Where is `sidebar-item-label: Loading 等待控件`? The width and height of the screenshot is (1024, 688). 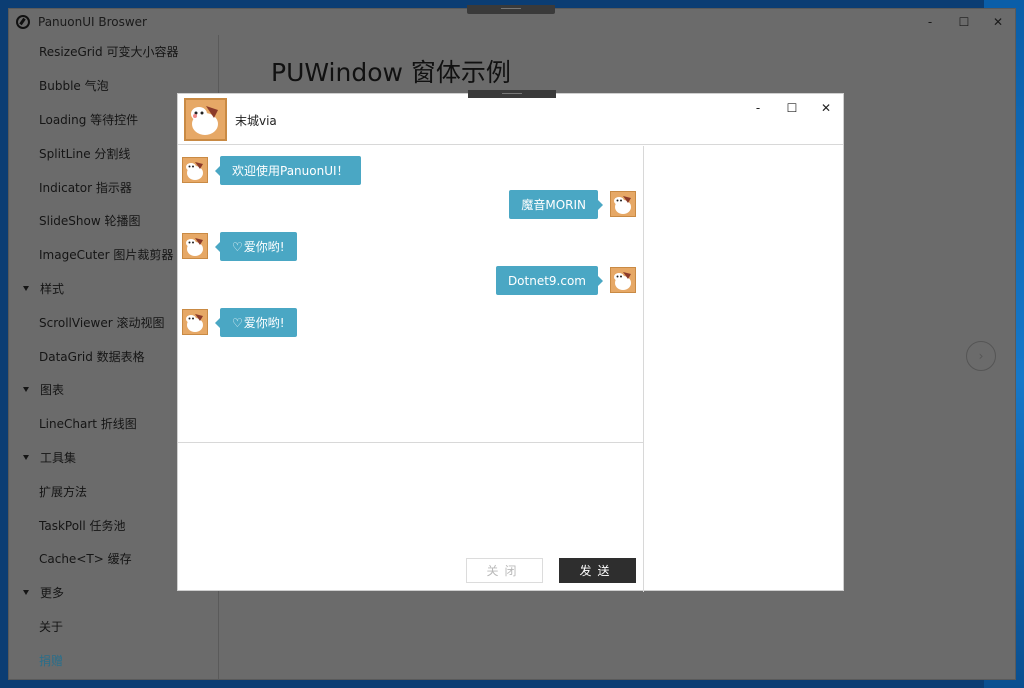
sidebar-item-label: Loading 等待控件 is located at coordinates (89, 119).